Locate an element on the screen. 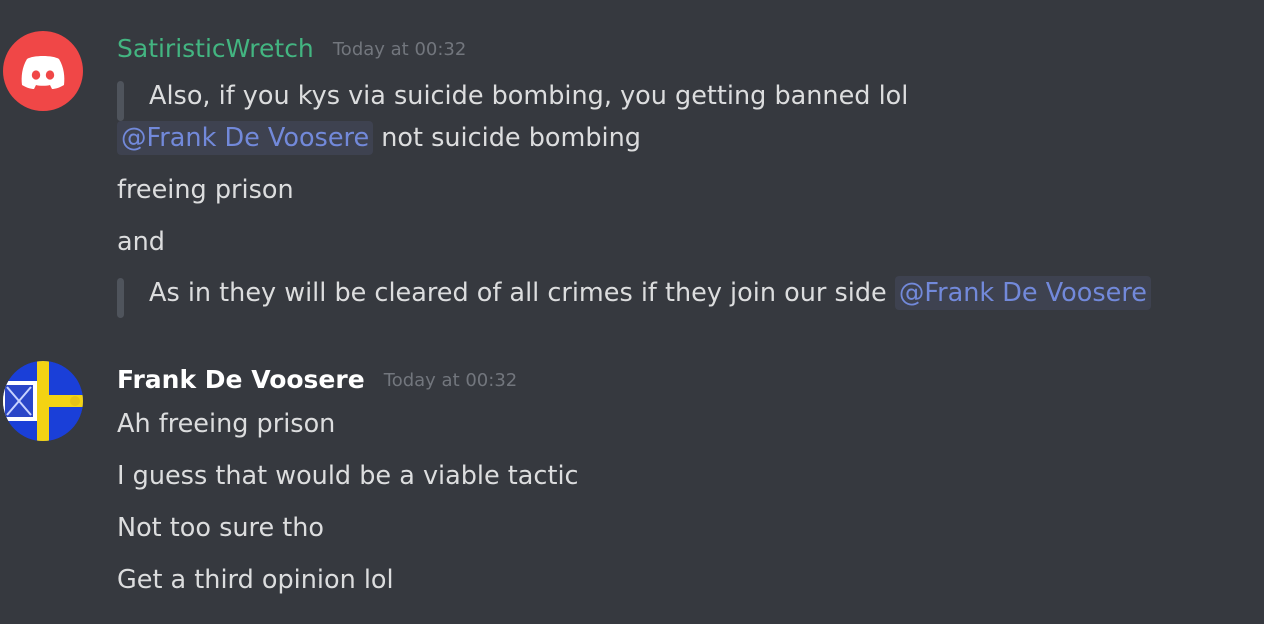  message-line: and is located at coordinates (141, 242).